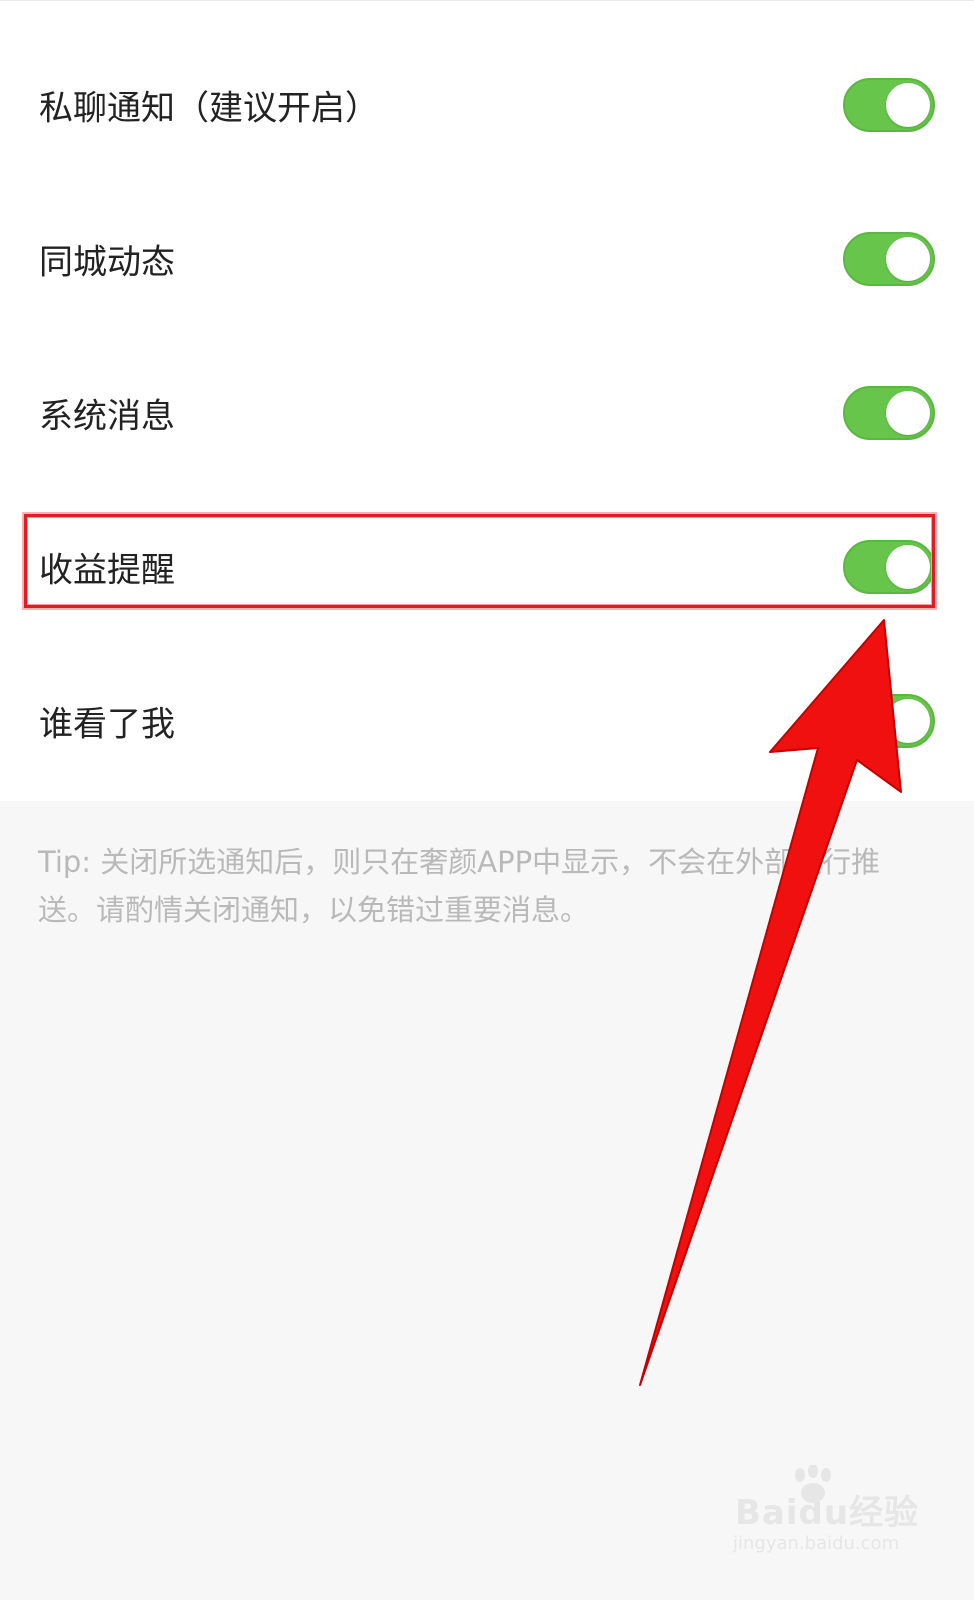 Image resolution: width=974 pixels, height=1600 pixels. What do you see at coordinates (107, 724) in the screenshot?
I see `setting-label-who-viewed-me: 谁看了我` at bounding box center [107, 724].